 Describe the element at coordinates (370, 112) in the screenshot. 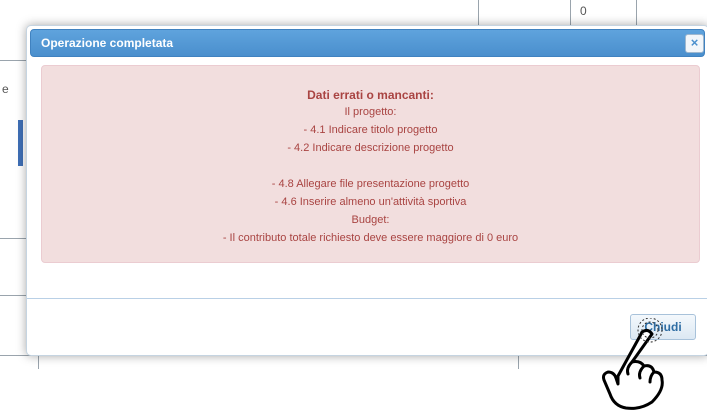

I see `alert-line: Il progetto:` at that location.